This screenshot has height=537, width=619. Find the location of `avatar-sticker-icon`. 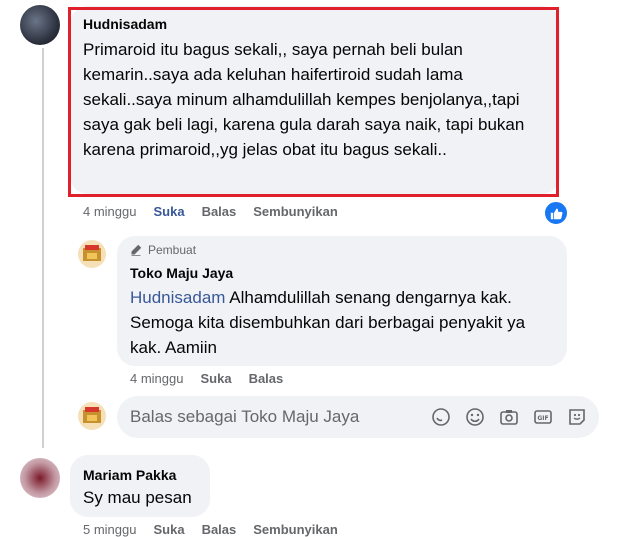

avatar-sticker-icon is located at coordinates (577, 417).